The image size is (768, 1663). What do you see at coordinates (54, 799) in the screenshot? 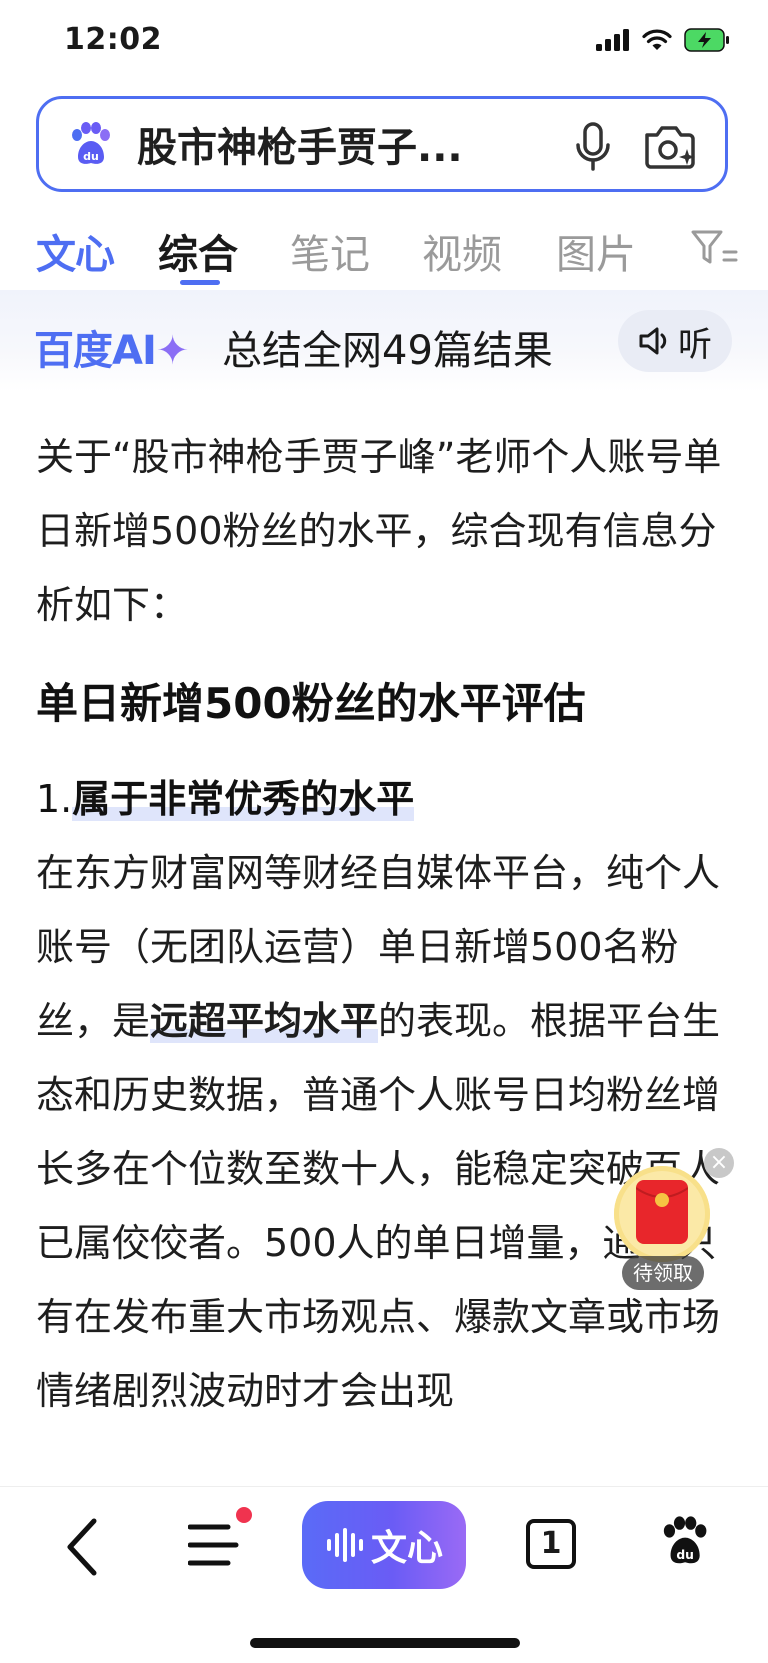
I see `list-number: 1.` at bounding box center [54, 799].